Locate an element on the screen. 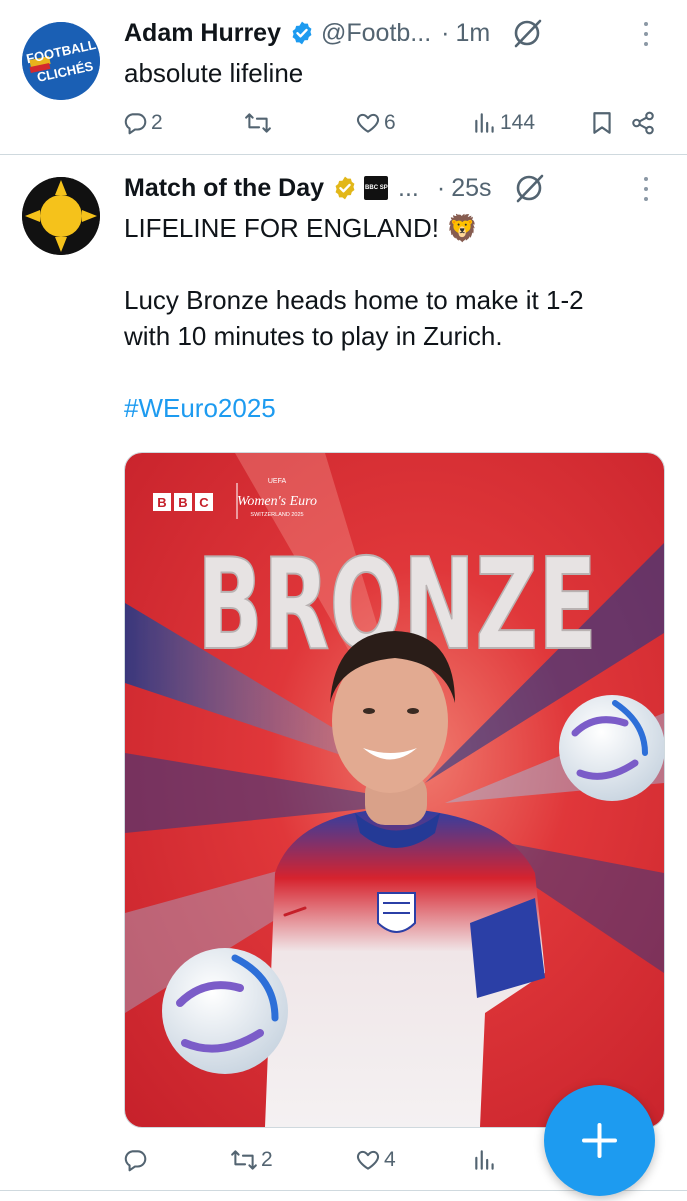 This screenshot has width=687, height=1201. tweet-text-line: Lucy Bronze heads home to make it 1-2 is located at coordinates (354, 300).